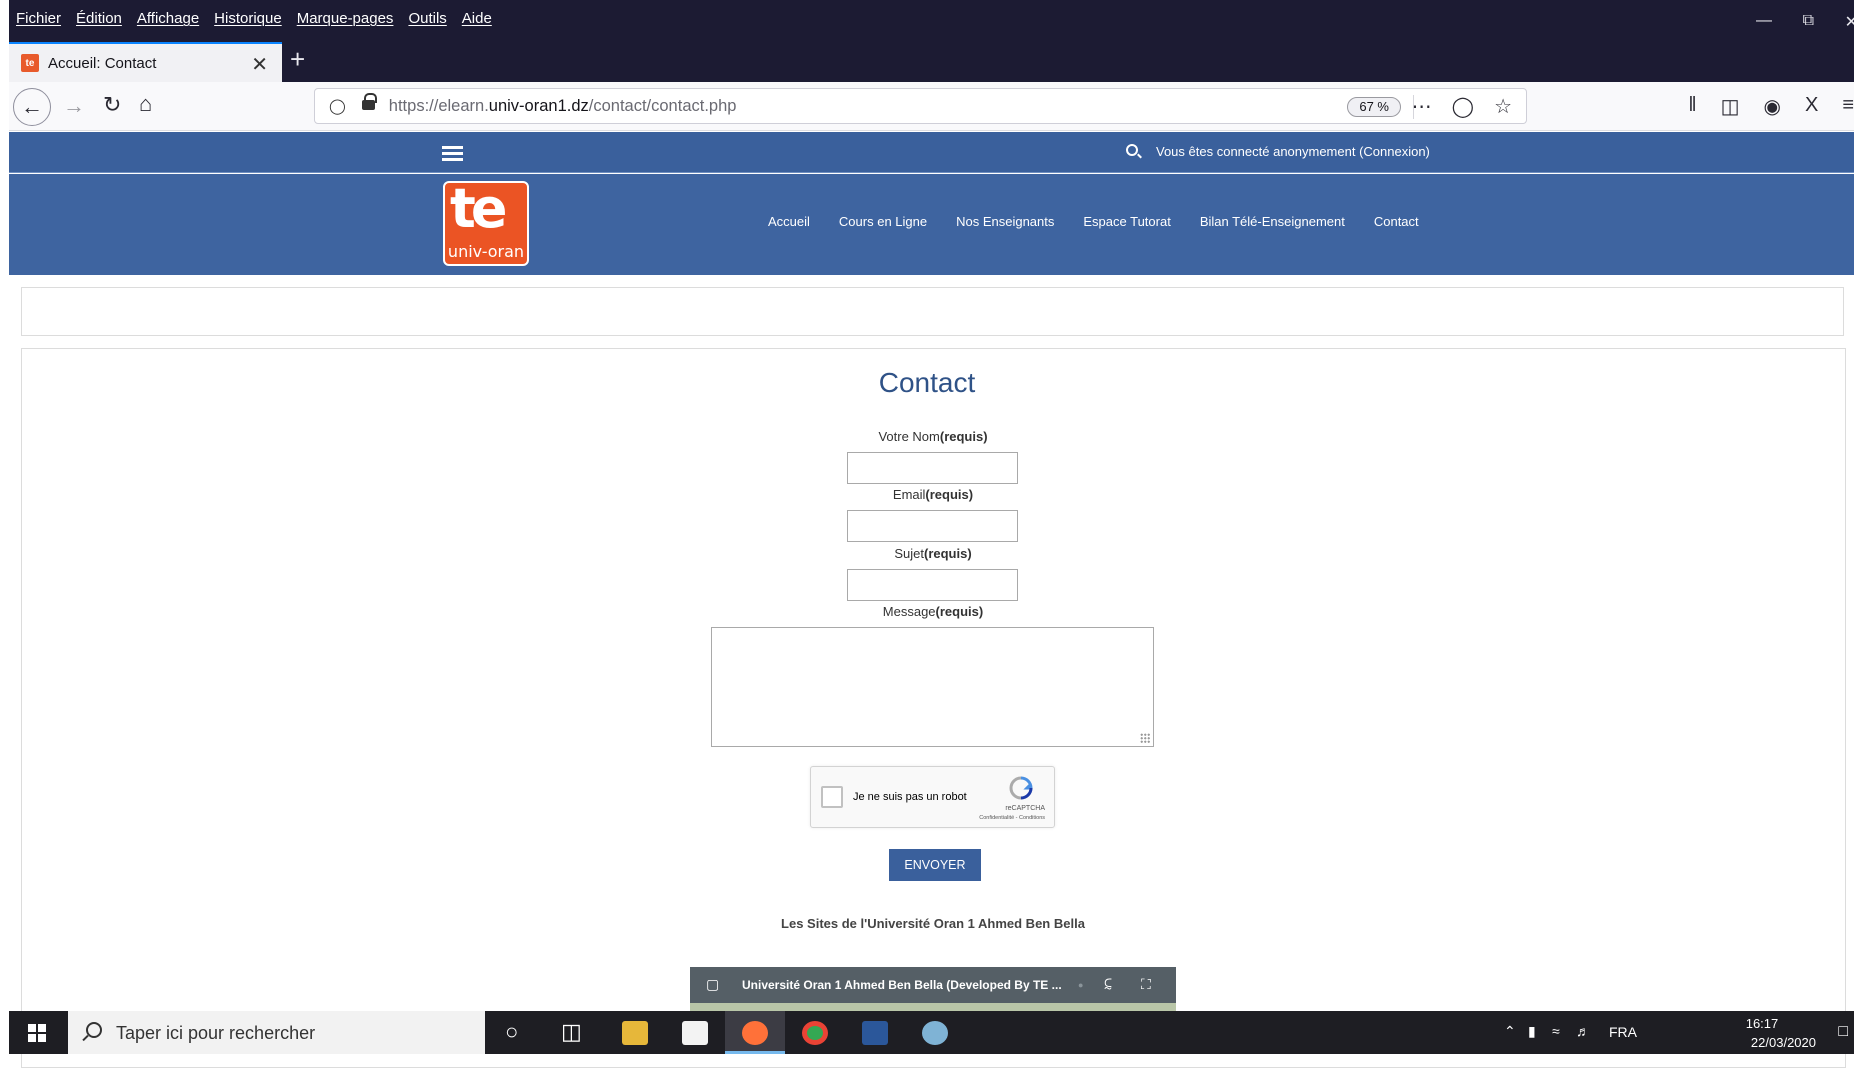 This screenshot has width=1854, height=1068. What do you see at coordinates (1463, 106) in the screenshot?
I see `pocket-icon: ◯` at bounding box center [1463, 106].